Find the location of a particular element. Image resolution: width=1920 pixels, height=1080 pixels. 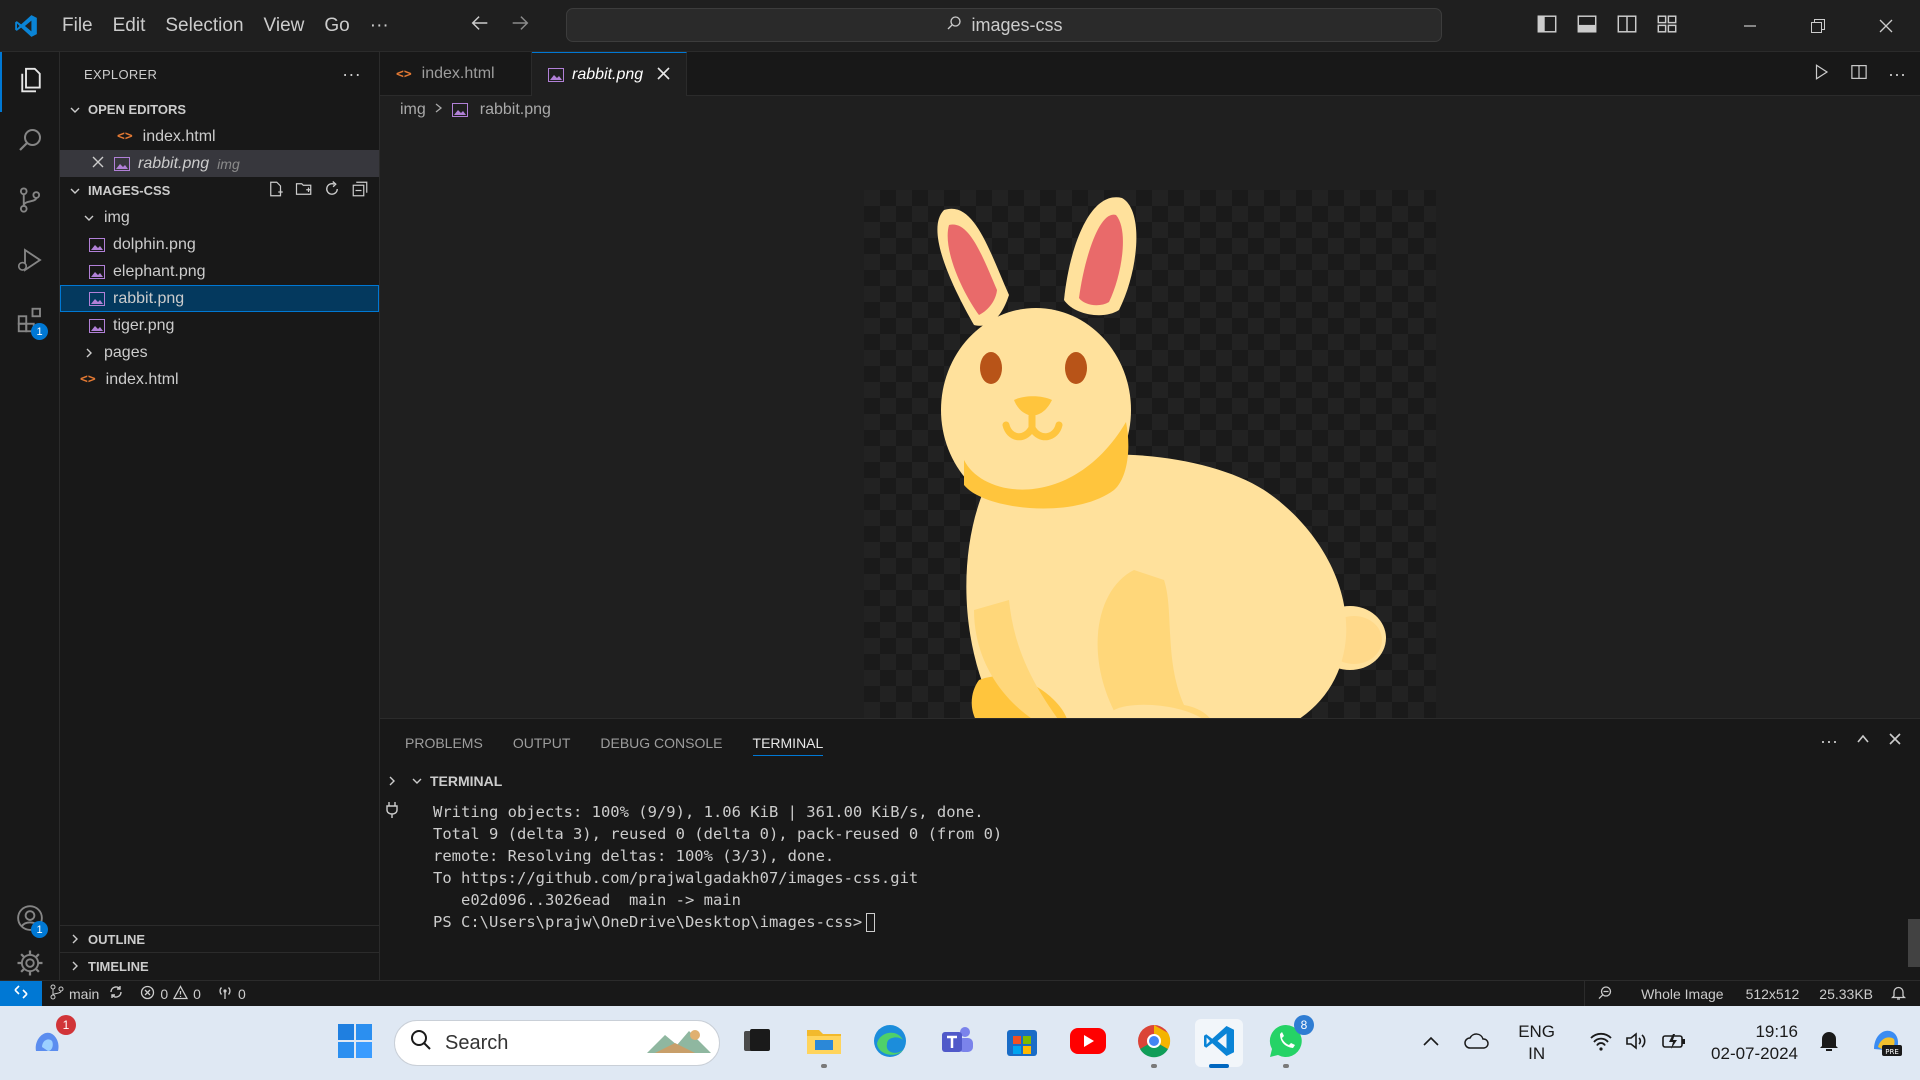

outline-label: OUTLINE is located at coordinates (117, 939).